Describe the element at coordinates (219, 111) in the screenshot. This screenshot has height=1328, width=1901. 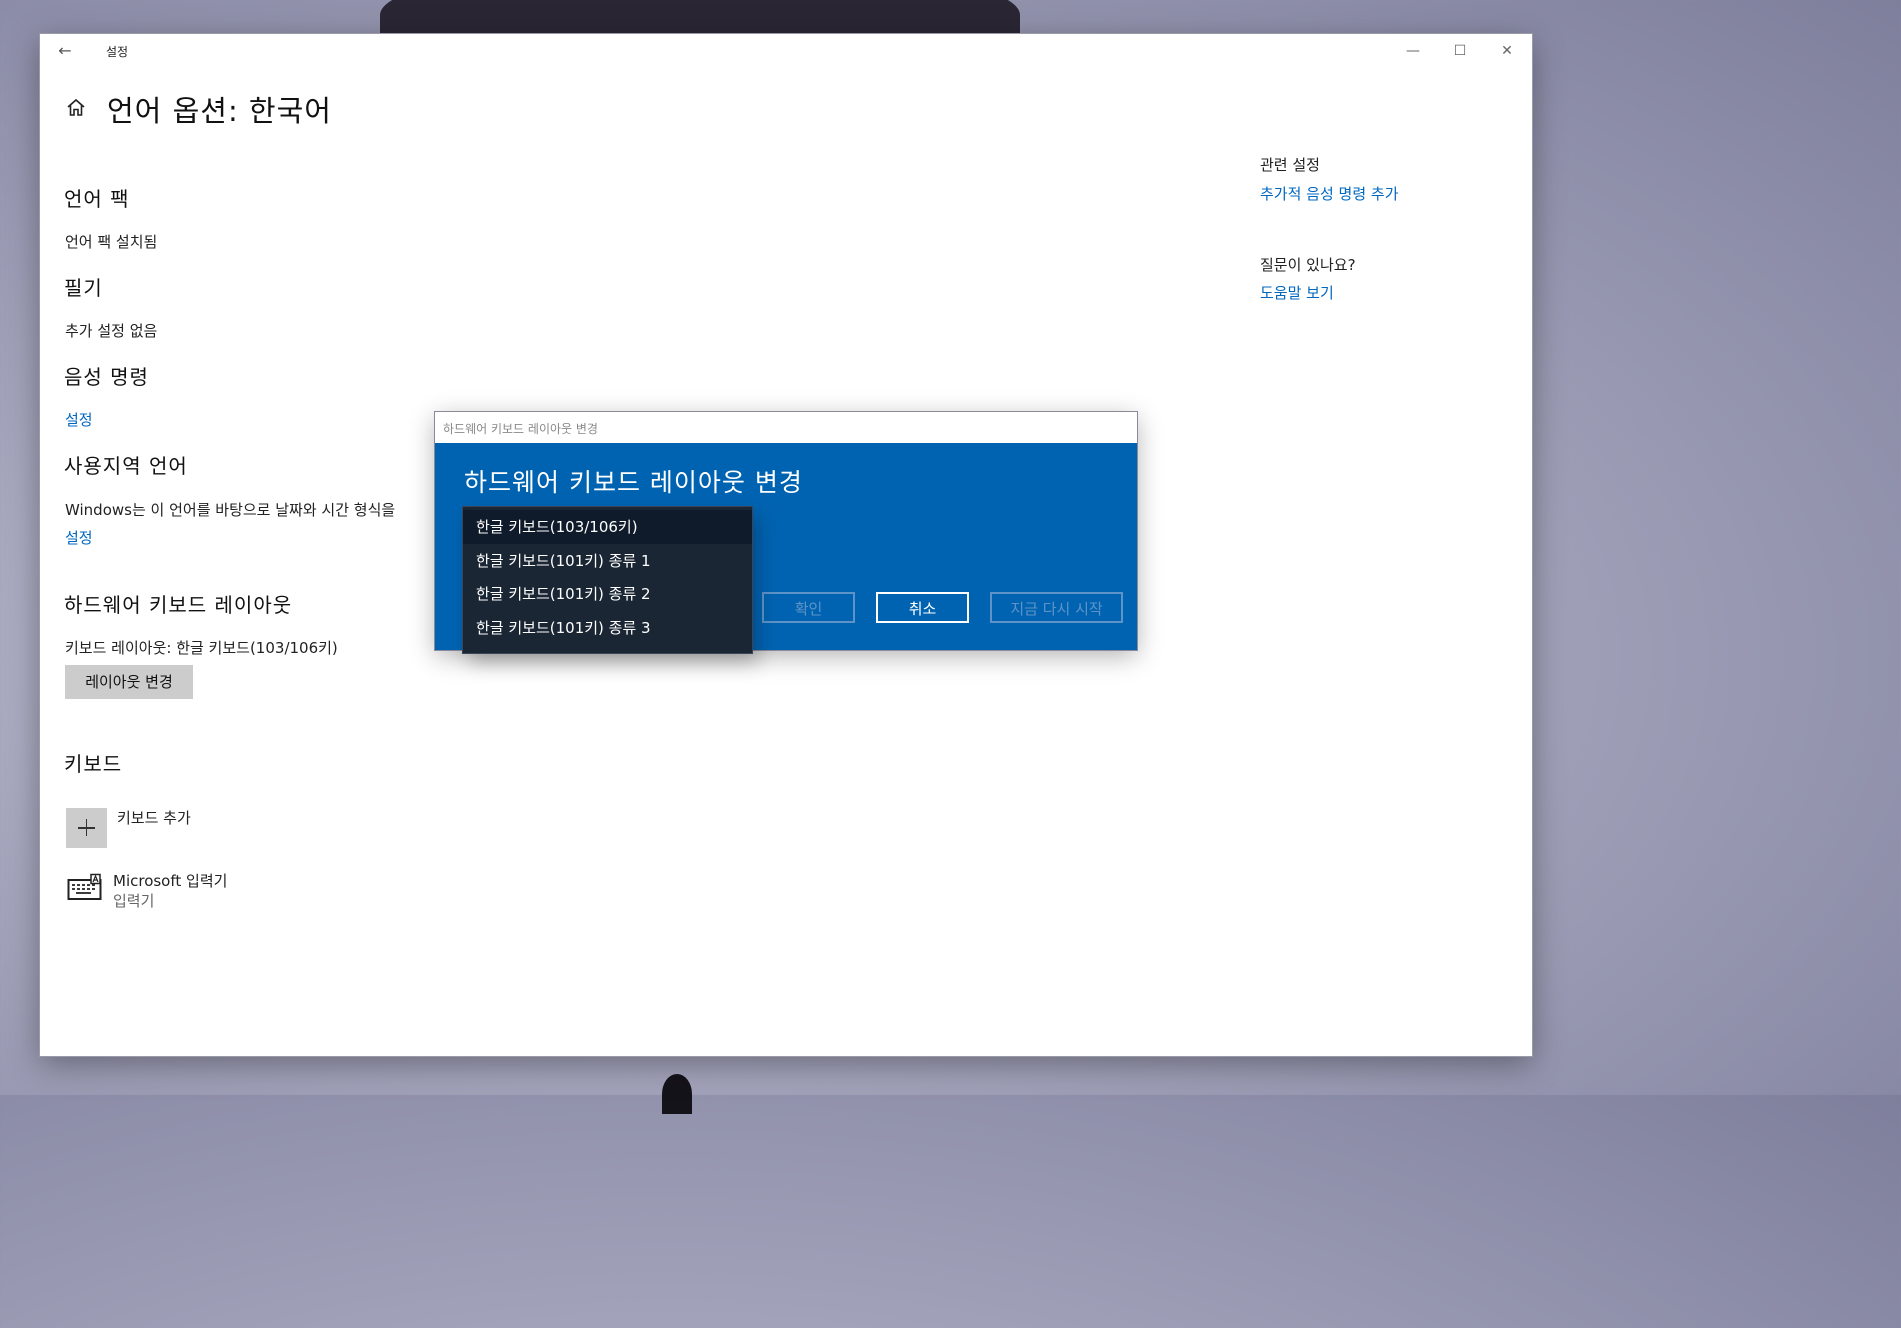
I see `page-title: 언어 옵션: 한국어` at that location.